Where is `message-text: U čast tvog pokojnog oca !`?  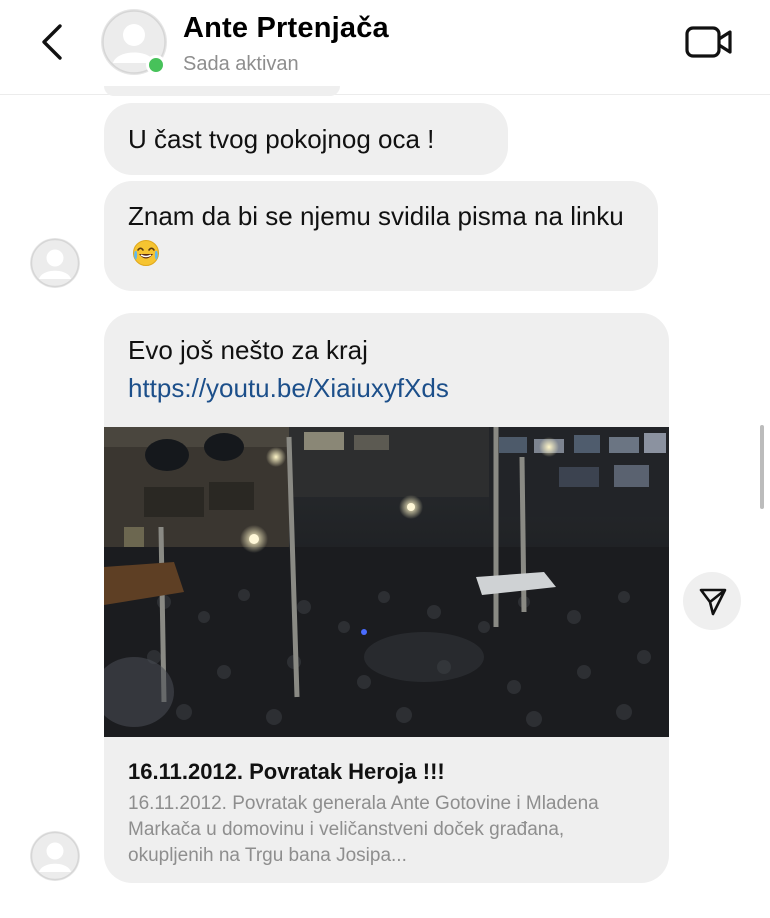
message-text: U čast tvog pokojnog oca ! is located at coordinates (281, 139).